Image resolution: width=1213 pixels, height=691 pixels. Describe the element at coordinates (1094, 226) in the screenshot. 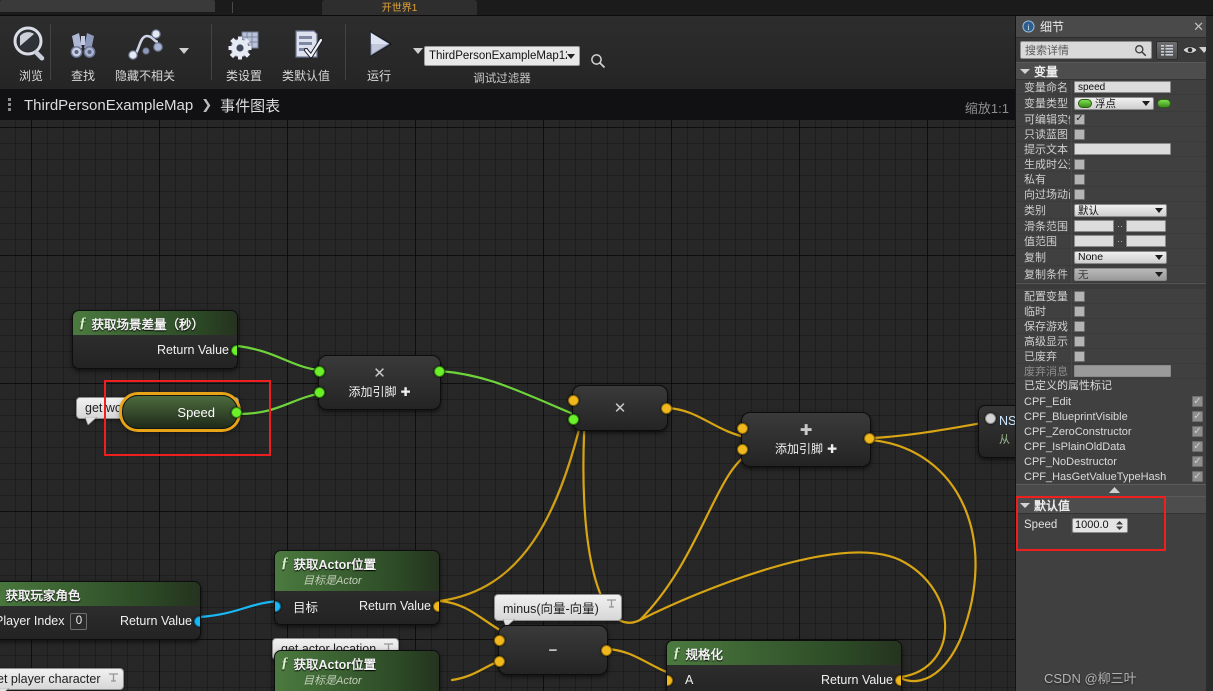

I see `slider-range-min-input` at that location.